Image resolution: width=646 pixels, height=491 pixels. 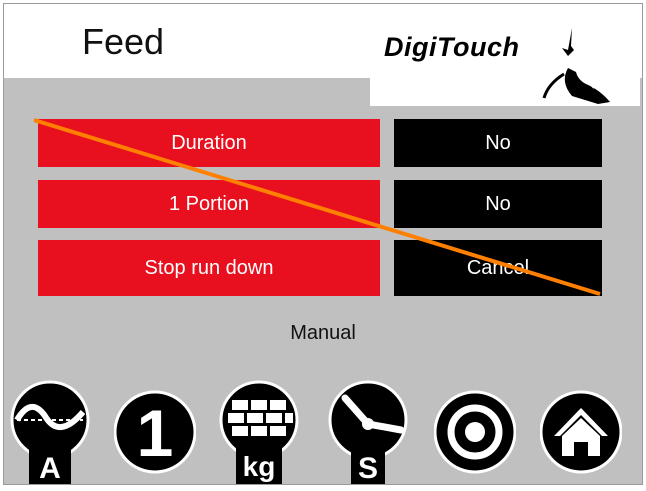 I want to click on duration-value: No, so click(x=498, y=142).